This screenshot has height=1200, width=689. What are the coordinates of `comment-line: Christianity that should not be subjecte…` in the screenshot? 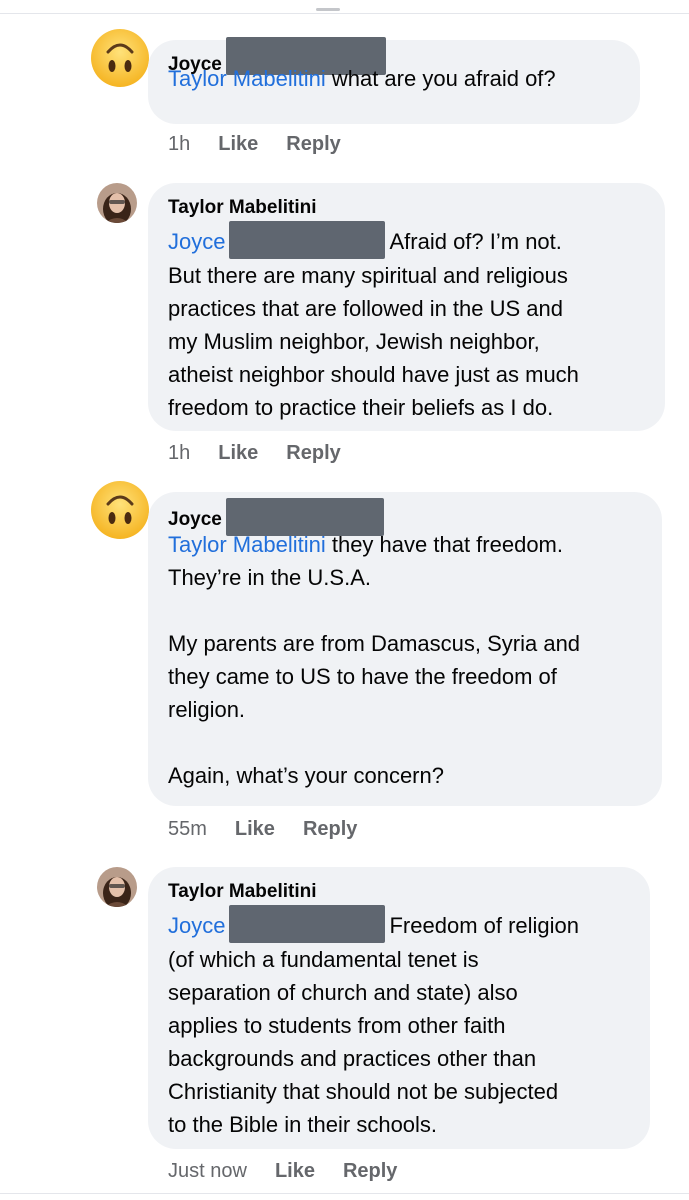 It's located at (363, 1091).